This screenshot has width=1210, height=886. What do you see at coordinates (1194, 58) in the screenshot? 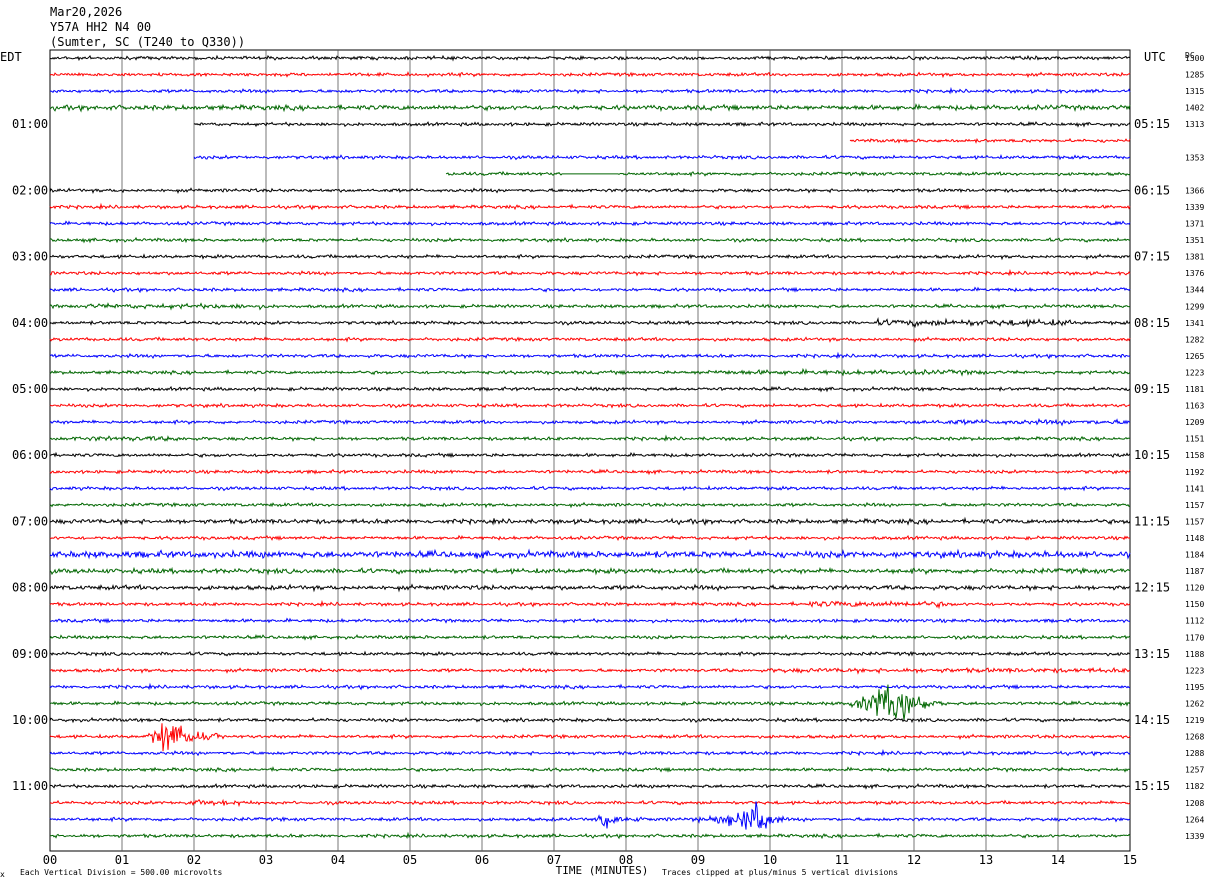
I see `dc-offset: 1300` at bounding box center [1194, 58].